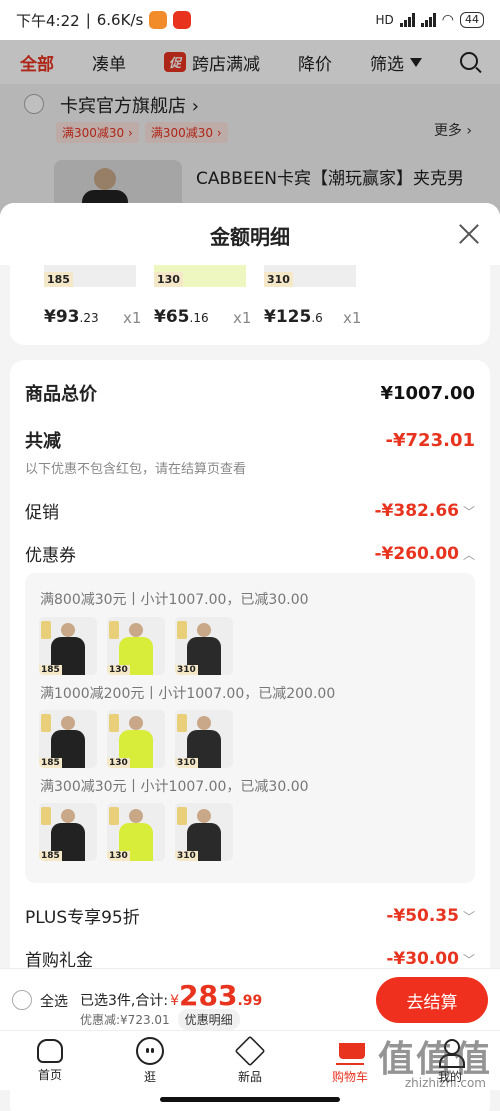  I want to click on product-qty: x1, so click(352, 318).